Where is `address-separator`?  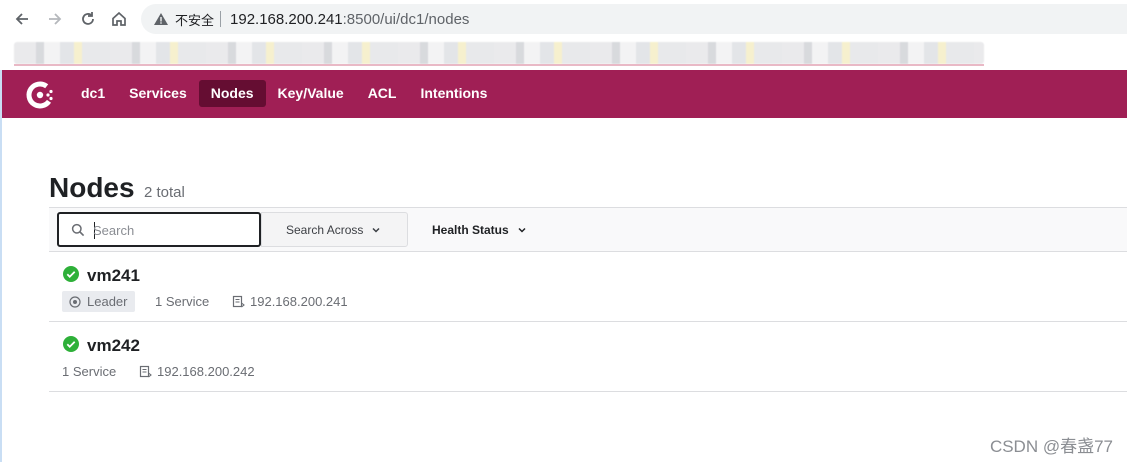
address-separator is located at coordinates (221, 19).